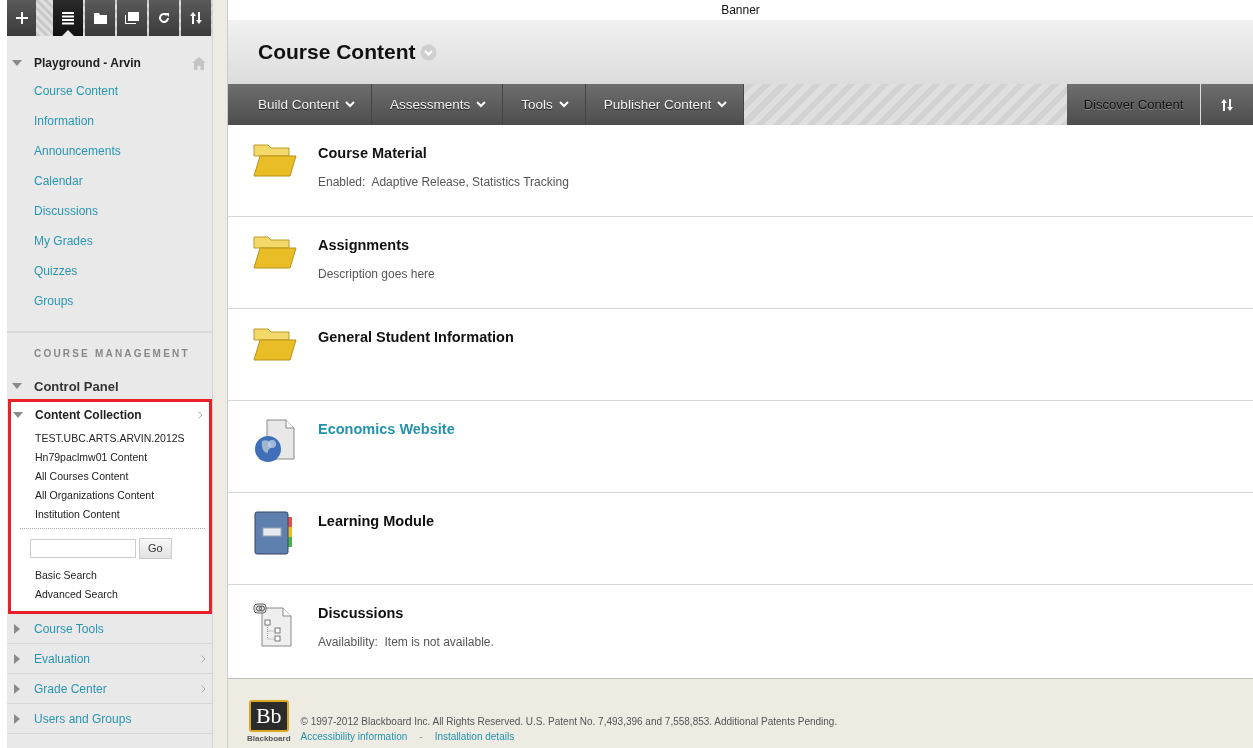 The height and width of the screenshot is (748, 1253). Describe the element at coordinates (199, 63) in the screenshot. I see `home-icon` at that location.